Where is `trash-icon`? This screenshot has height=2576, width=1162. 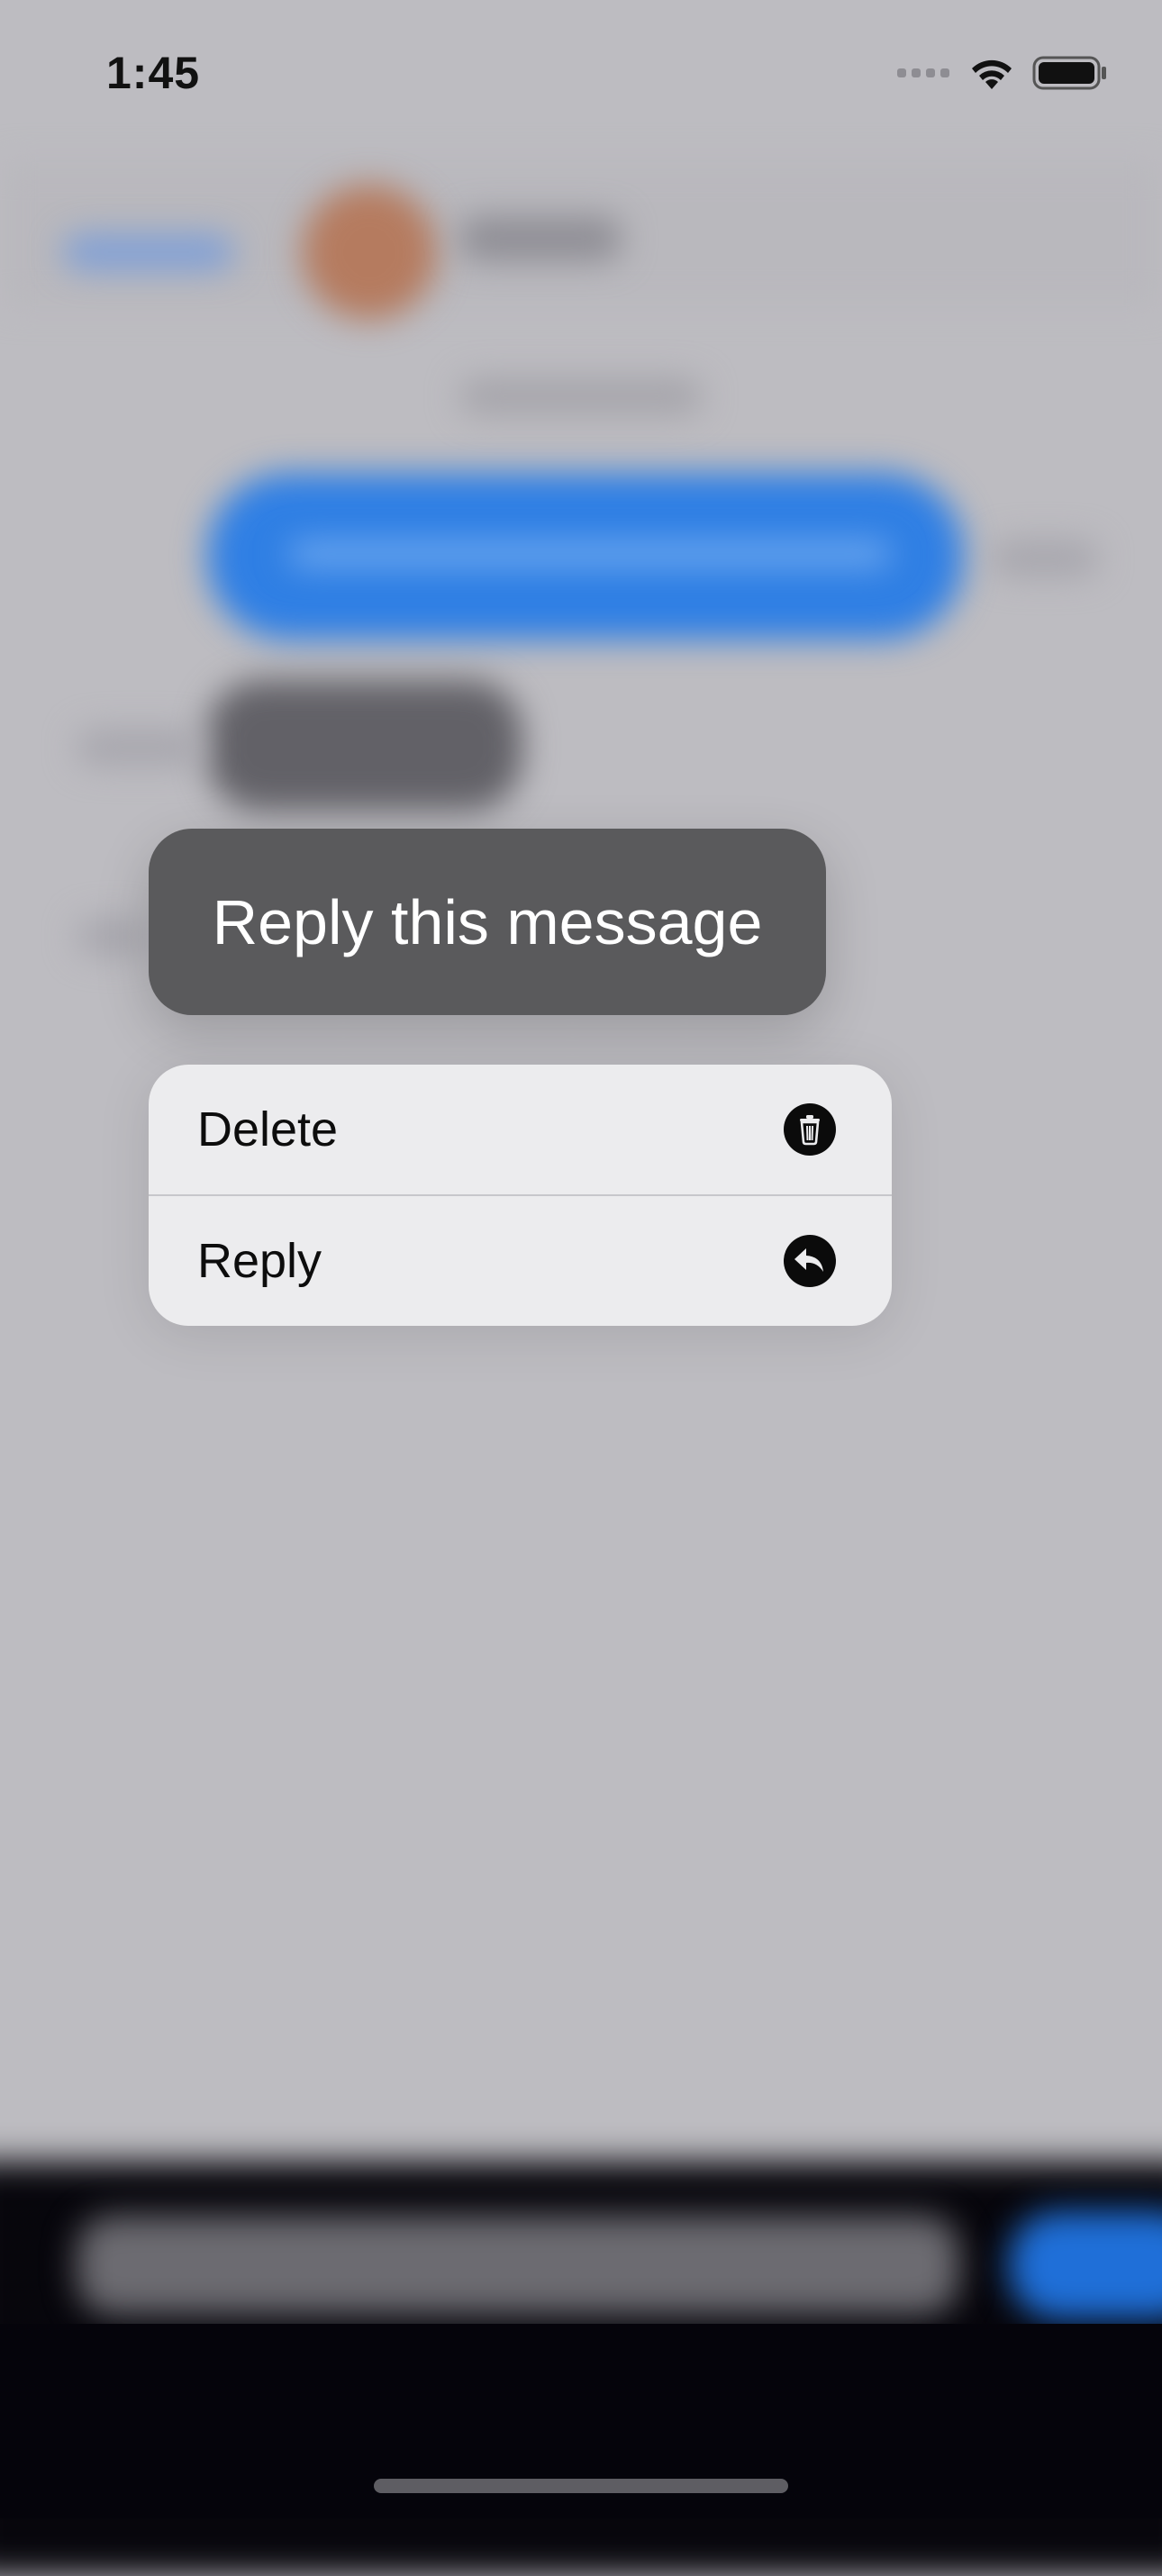 trash-icon is located at coordinates (810, 1129).